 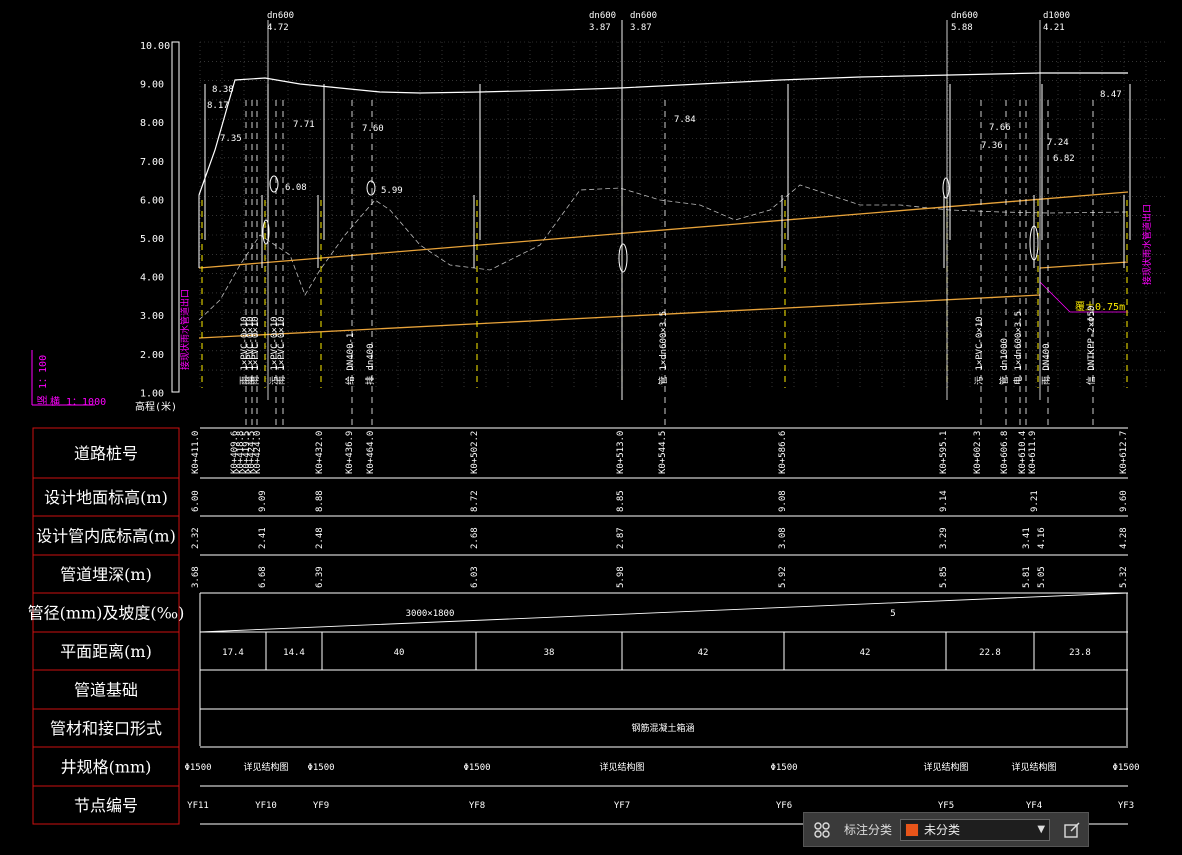 What do you see at coordinates (304, 125) in the screenshot?
I see `elevation-label: 7.71` at bounding box center [304, 125].